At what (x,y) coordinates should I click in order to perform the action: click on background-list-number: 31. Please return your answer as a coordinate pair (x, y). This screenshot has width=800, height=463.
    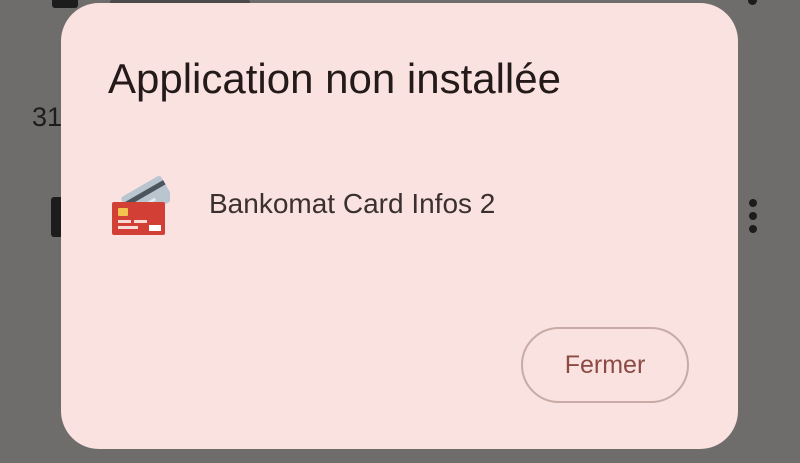
    Looking at the image, I should click on (47, 117).